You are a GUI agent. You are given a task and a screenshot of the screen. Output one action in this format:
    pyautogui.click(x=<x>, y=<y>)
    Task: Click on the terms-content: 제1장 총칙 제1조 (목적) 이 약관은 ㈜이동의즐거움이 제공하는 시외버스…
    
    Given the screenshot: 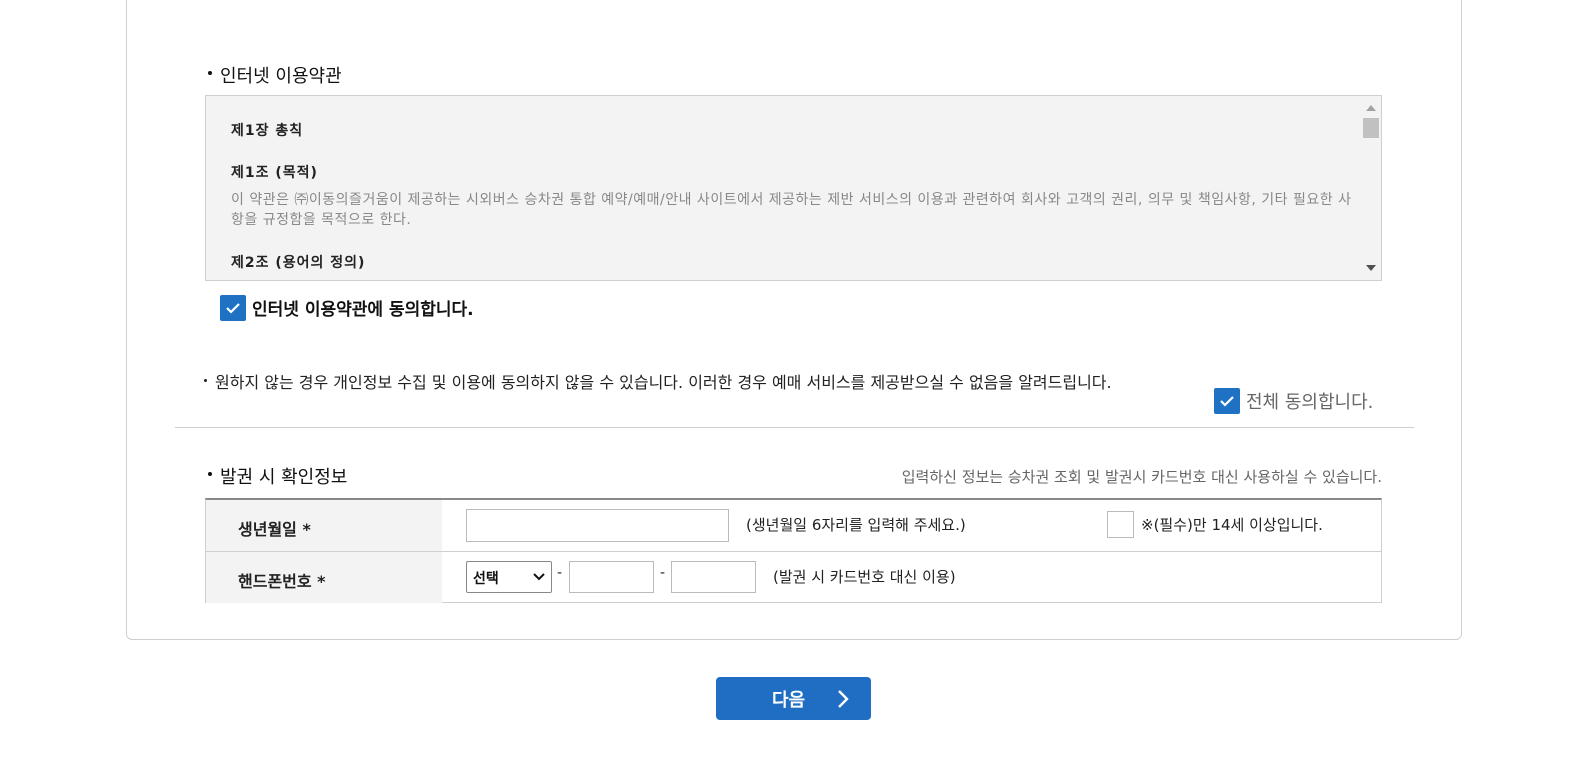 What is the action you would take?
    pyautogui.click(x=793, y=196)
    